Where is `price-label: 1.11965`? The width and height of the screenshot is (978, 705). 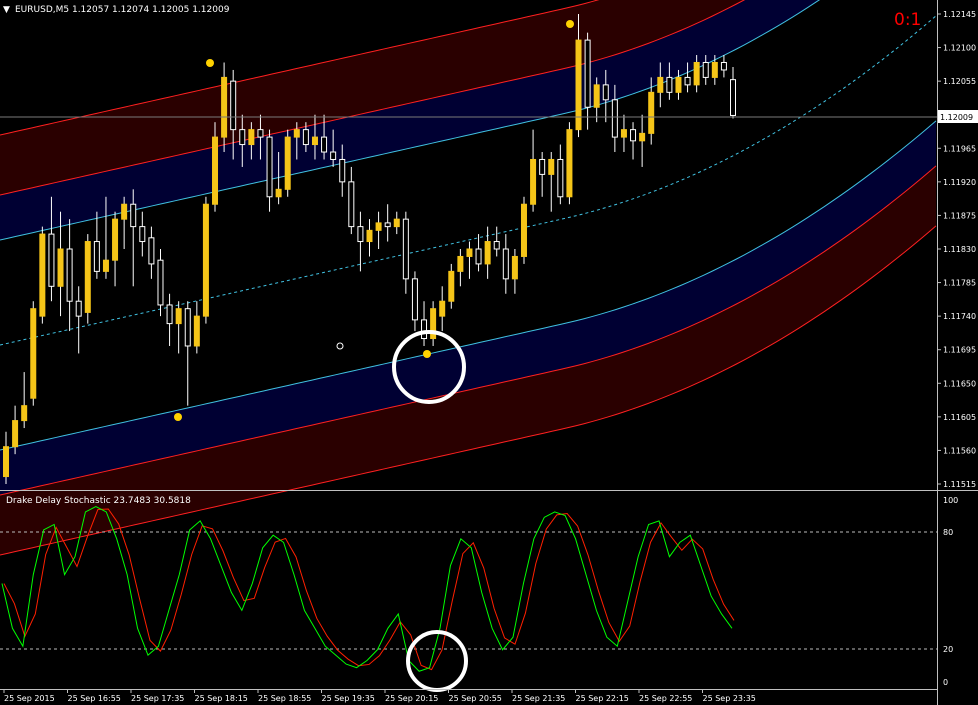 price-label: 1.11965 is located at coordinates (959, 148).